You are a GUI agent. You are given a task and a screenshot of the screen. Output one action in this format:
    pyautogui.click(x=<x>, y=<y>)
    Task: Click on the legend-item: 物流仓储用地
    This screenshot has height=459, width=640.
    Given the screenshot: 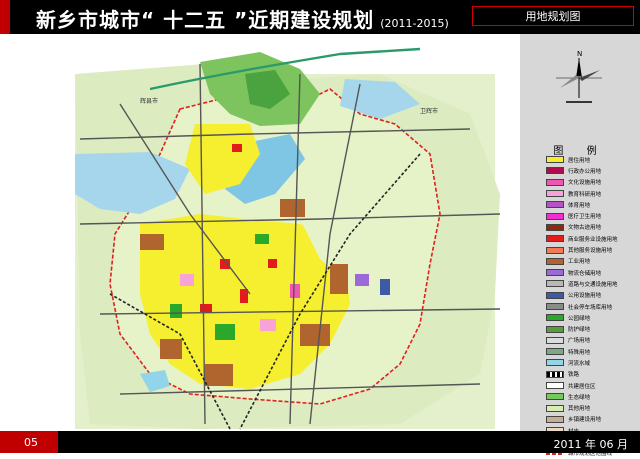 What is the action you would take?
    pyautogui.click(x=592, y=272)
    